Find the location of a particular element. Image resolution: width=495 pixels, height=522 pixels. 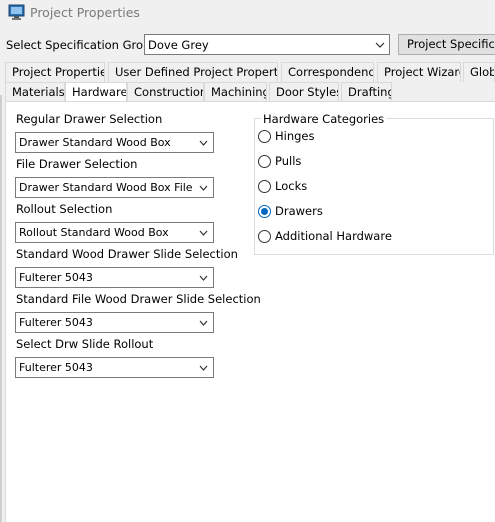

window-left-edge is located at coordinates (1, 308).